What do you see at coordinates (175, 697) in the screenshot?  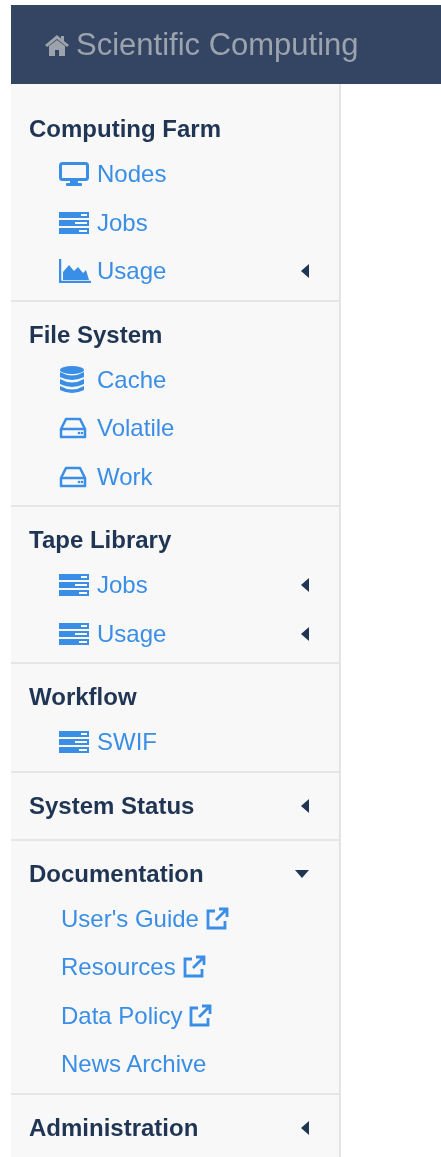 I see `section-heading: Workflow` at bounding box center [175, 697].